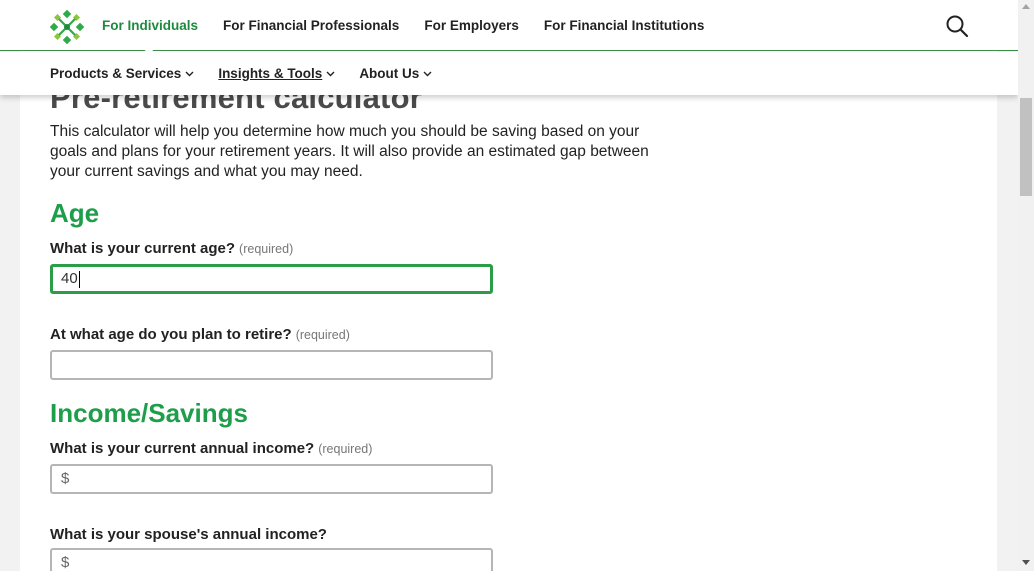  What do you see at coordinates (957, 26) in the screenshot?
I see `search-icon` at bounding box center [957, 26].